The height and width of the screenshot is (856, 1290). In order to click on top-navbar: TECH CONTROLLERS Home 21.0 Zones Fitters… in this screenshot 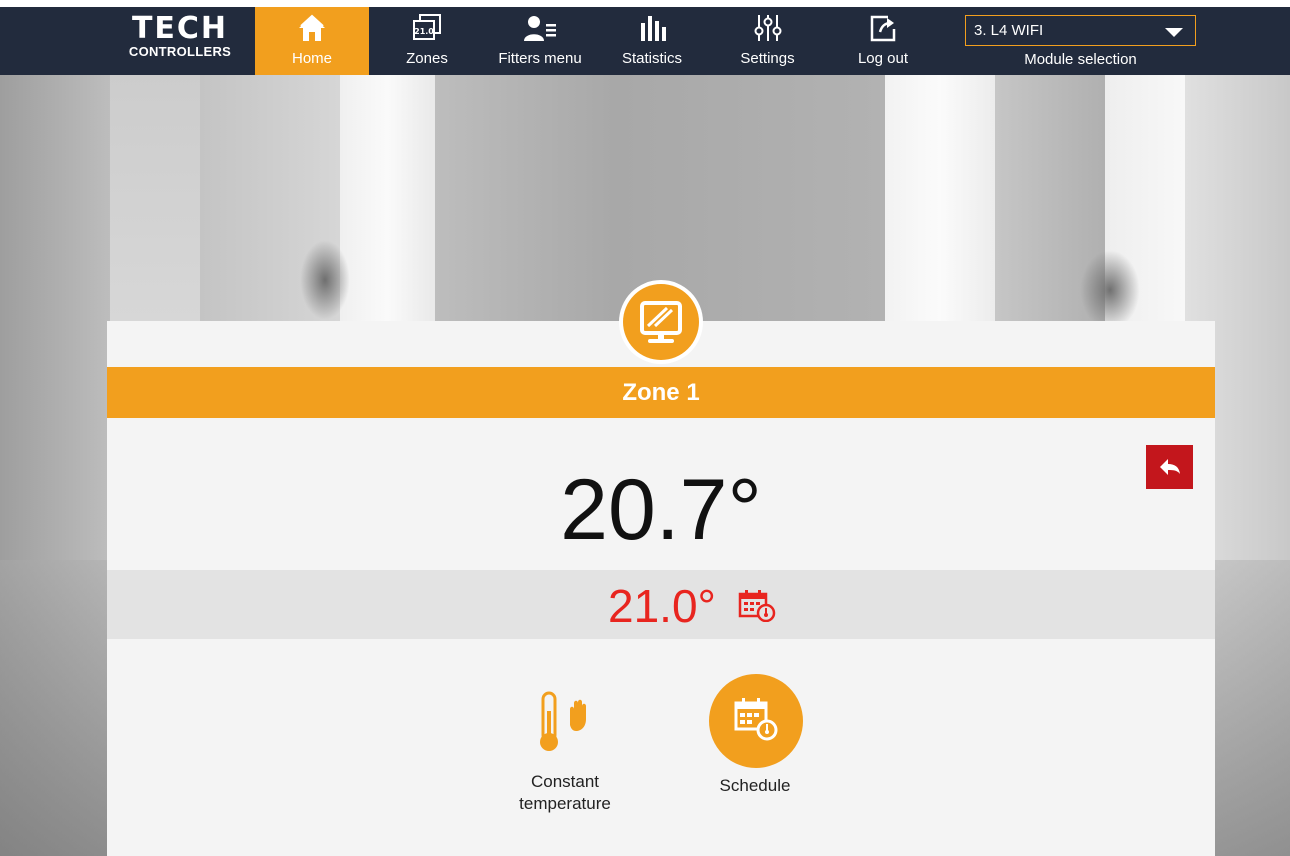, I will do `click(645, 37)`.